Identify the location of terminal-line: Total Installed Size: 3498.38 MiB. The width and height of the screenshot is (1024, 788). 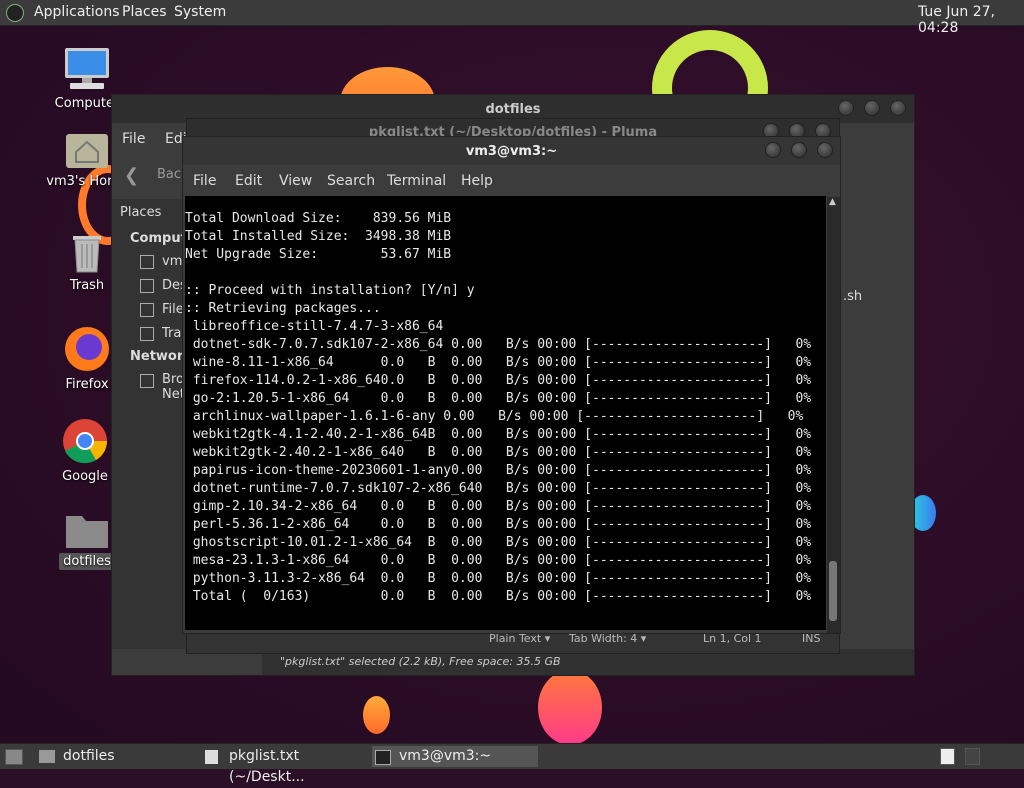
(318, 236).